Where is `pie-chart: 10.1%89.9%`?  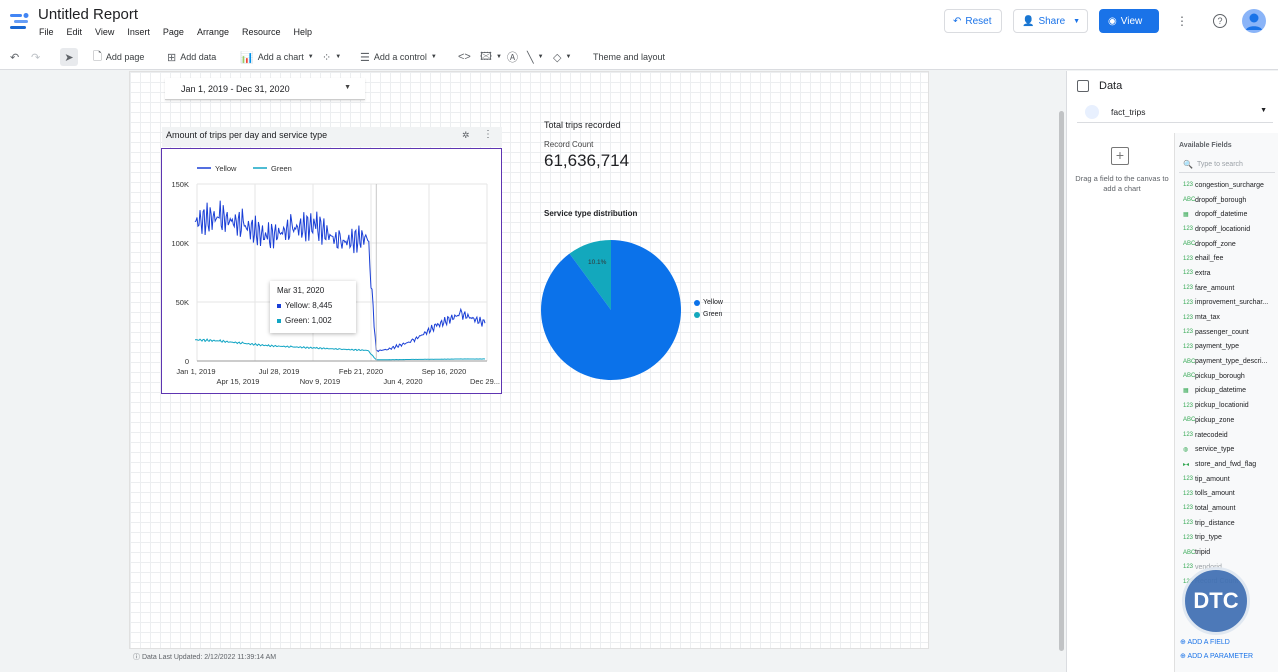 pie-chart: 10.1%89.9% is located at coordinates (612, 310).